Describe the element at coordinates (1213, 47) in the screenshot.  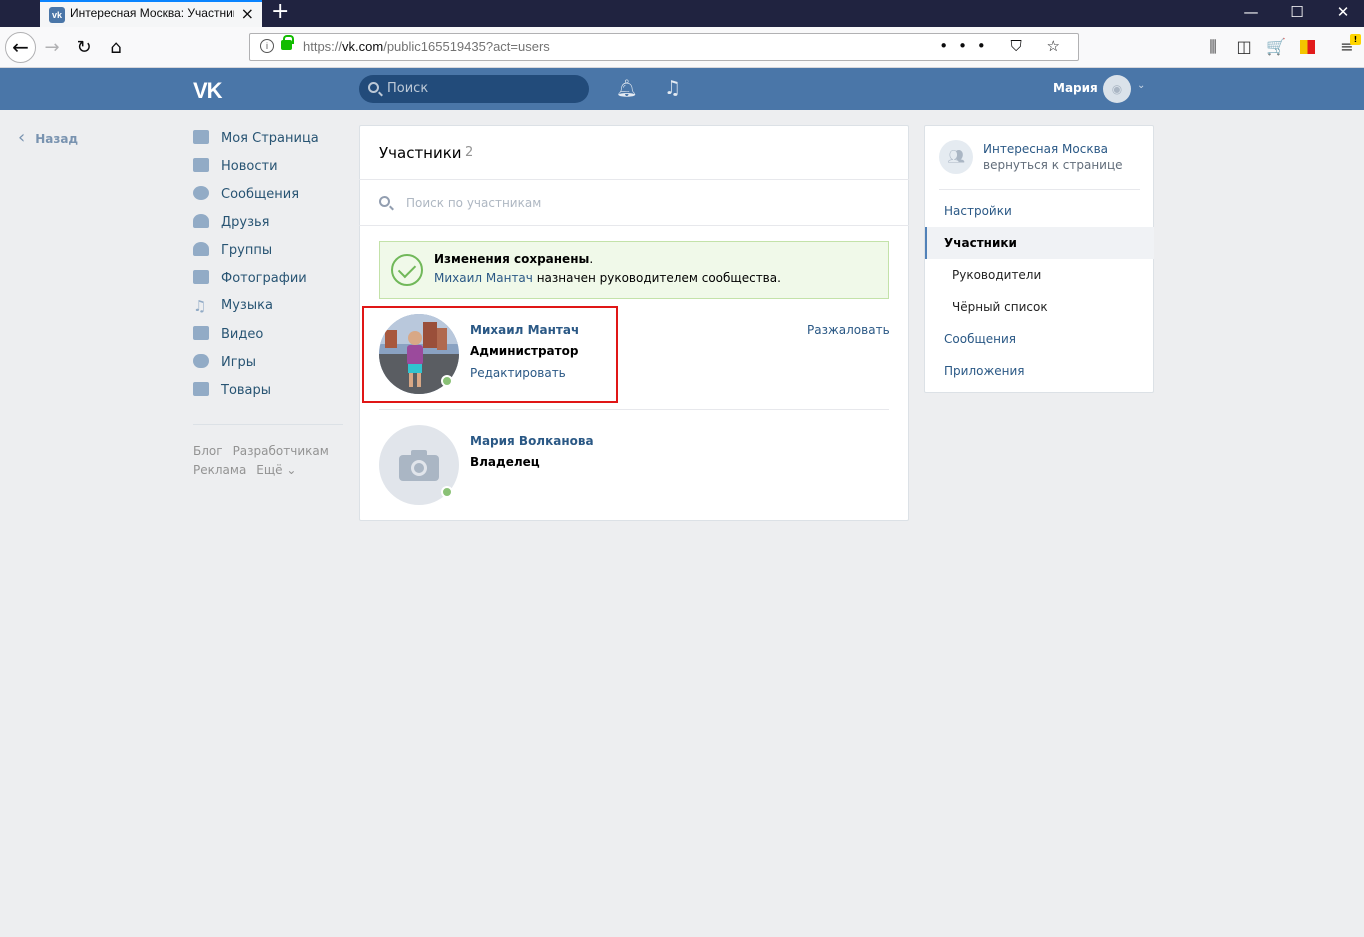
I see `library-icon: ⫼` at that location.